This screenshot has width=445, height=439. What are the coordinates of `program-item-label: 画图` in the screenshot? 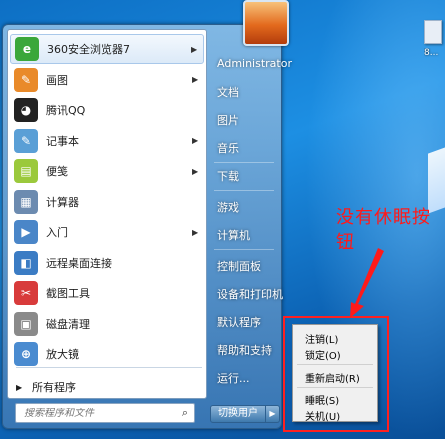 It's located at (57, 80).